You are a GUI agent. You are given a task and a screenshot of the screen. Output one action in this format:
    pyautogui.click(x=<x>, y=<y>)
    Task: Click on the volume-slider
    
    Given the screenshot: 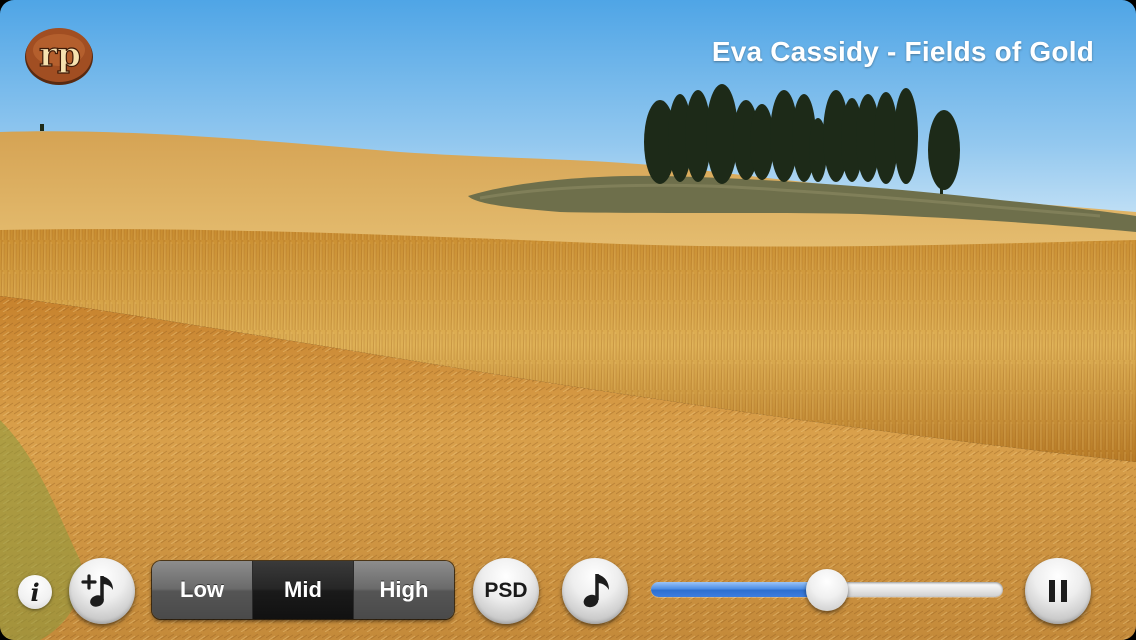 What is the action you would take?
    pyautogui.click(x=827, y=590)
    